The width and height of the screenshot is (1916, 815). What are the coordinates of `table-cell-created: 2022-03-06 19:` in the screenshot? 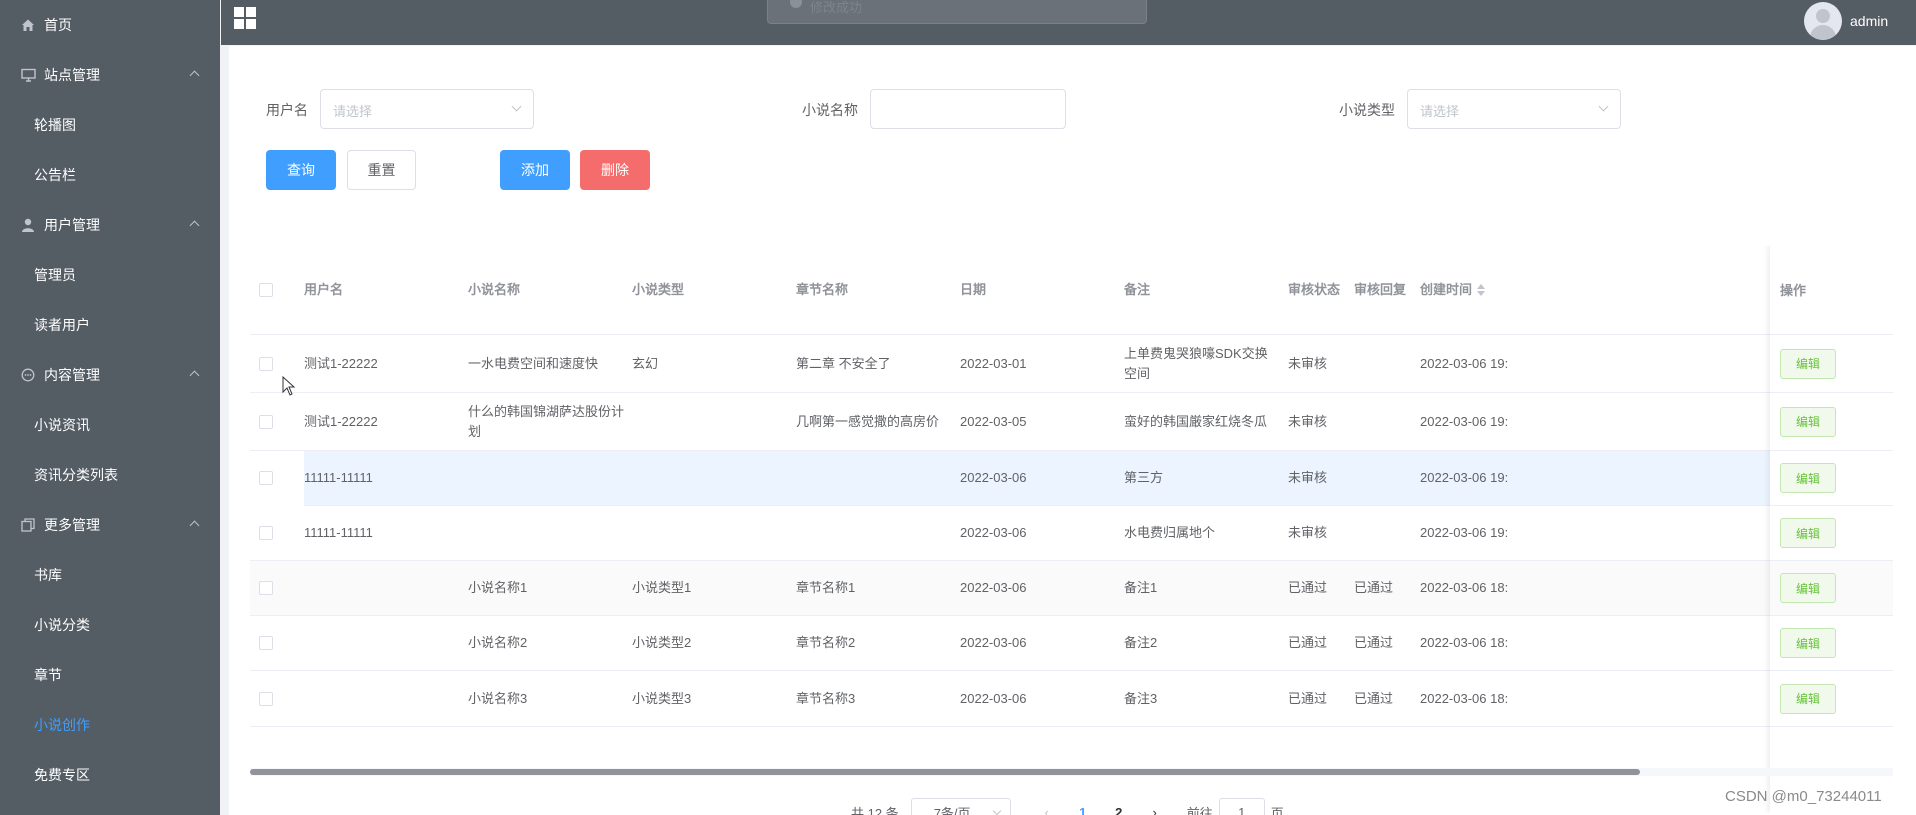 It's located at (1480, 363).